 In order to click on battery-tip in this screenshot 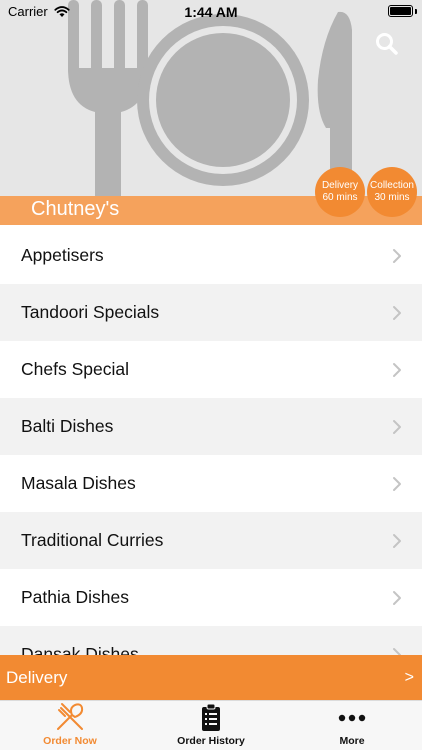, I will do `click(416, 11)`.